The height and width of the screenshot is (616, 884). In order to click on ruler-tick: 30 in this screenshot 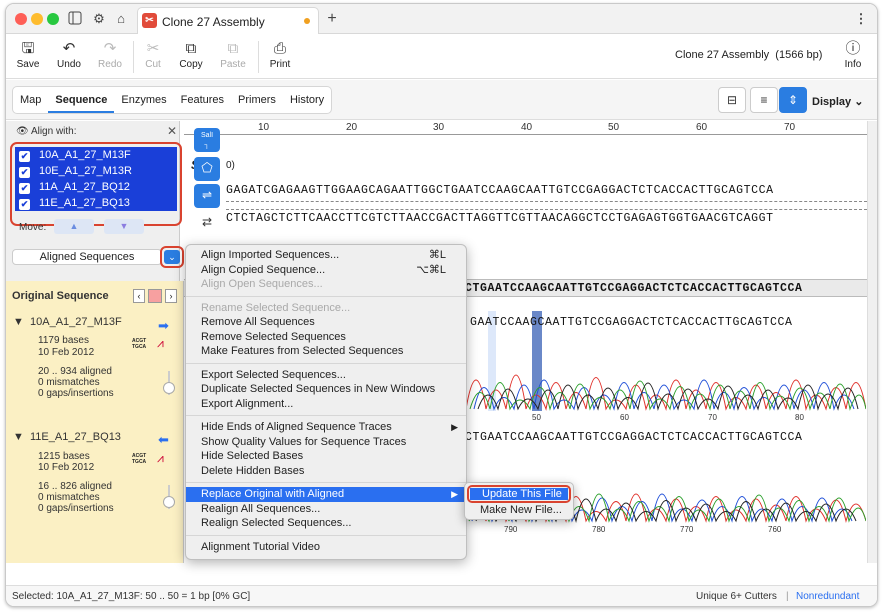, I will do `click(439, 127)`.